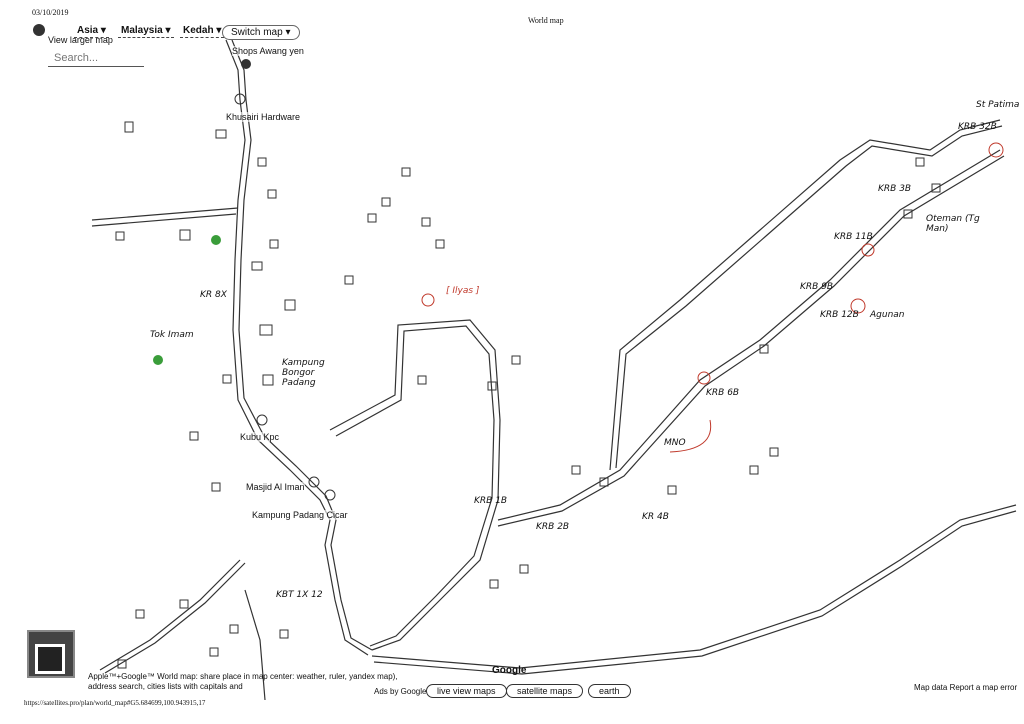 The width and height of the screenshot is (1024, 724). I want to click on label-hardware: Khusairi Hardware, so click(263, 117).